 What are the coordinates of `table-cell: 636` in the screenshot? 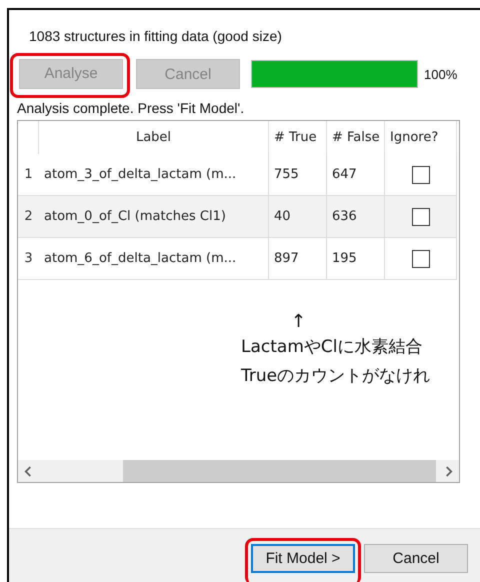 It's located at (356, 217).